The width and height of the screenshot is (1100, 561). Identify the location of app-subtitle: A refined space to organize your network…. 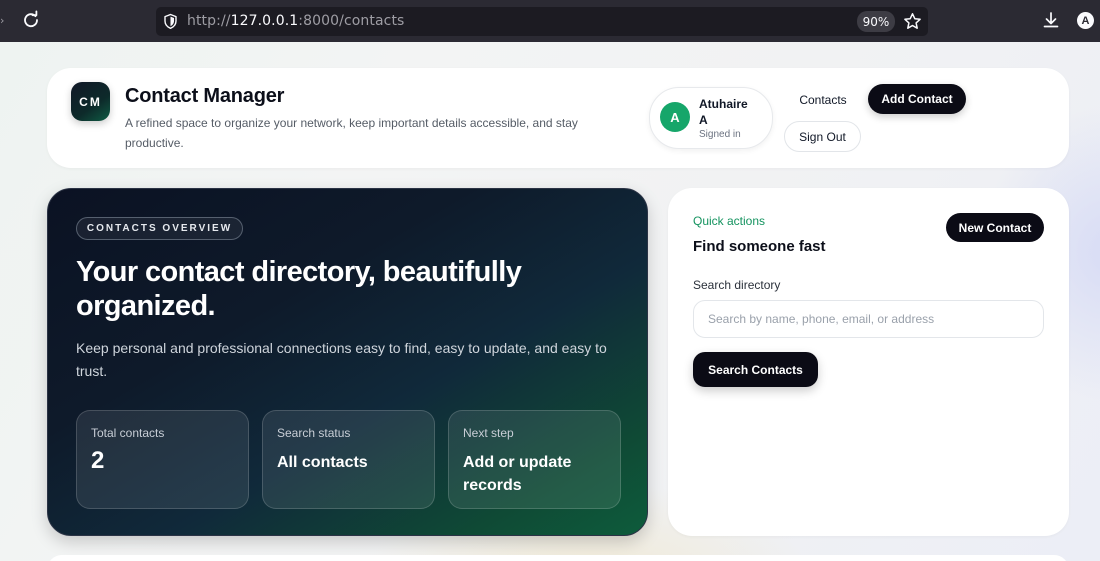
(351, 133).